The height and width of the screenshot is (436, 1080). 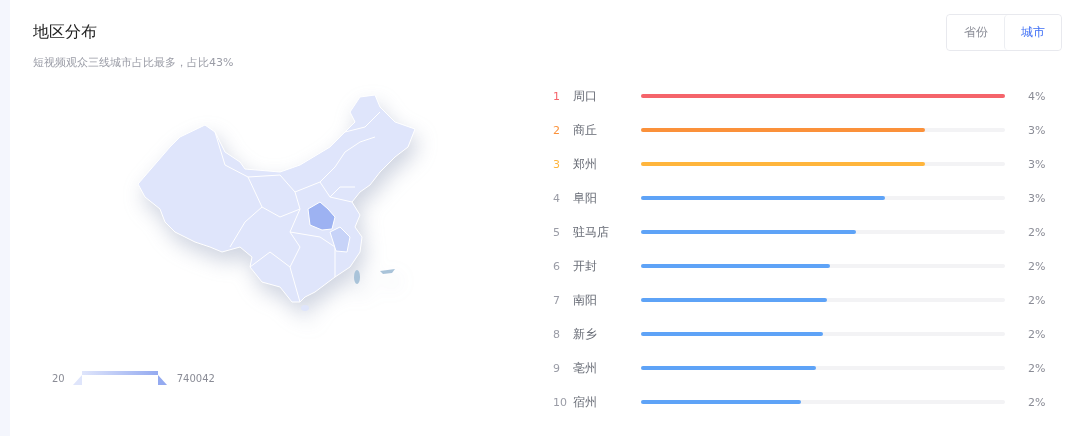 What do you see at coordinates (557, 368) in the screenshot?
I see `rank-number: 9` at bounding box center [557, 368].